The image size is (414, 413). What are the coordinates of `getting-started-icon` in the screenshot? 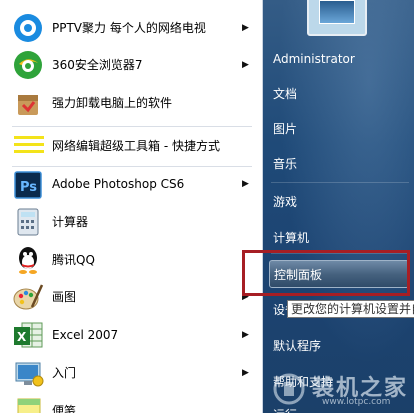 It's located at (29, 374).